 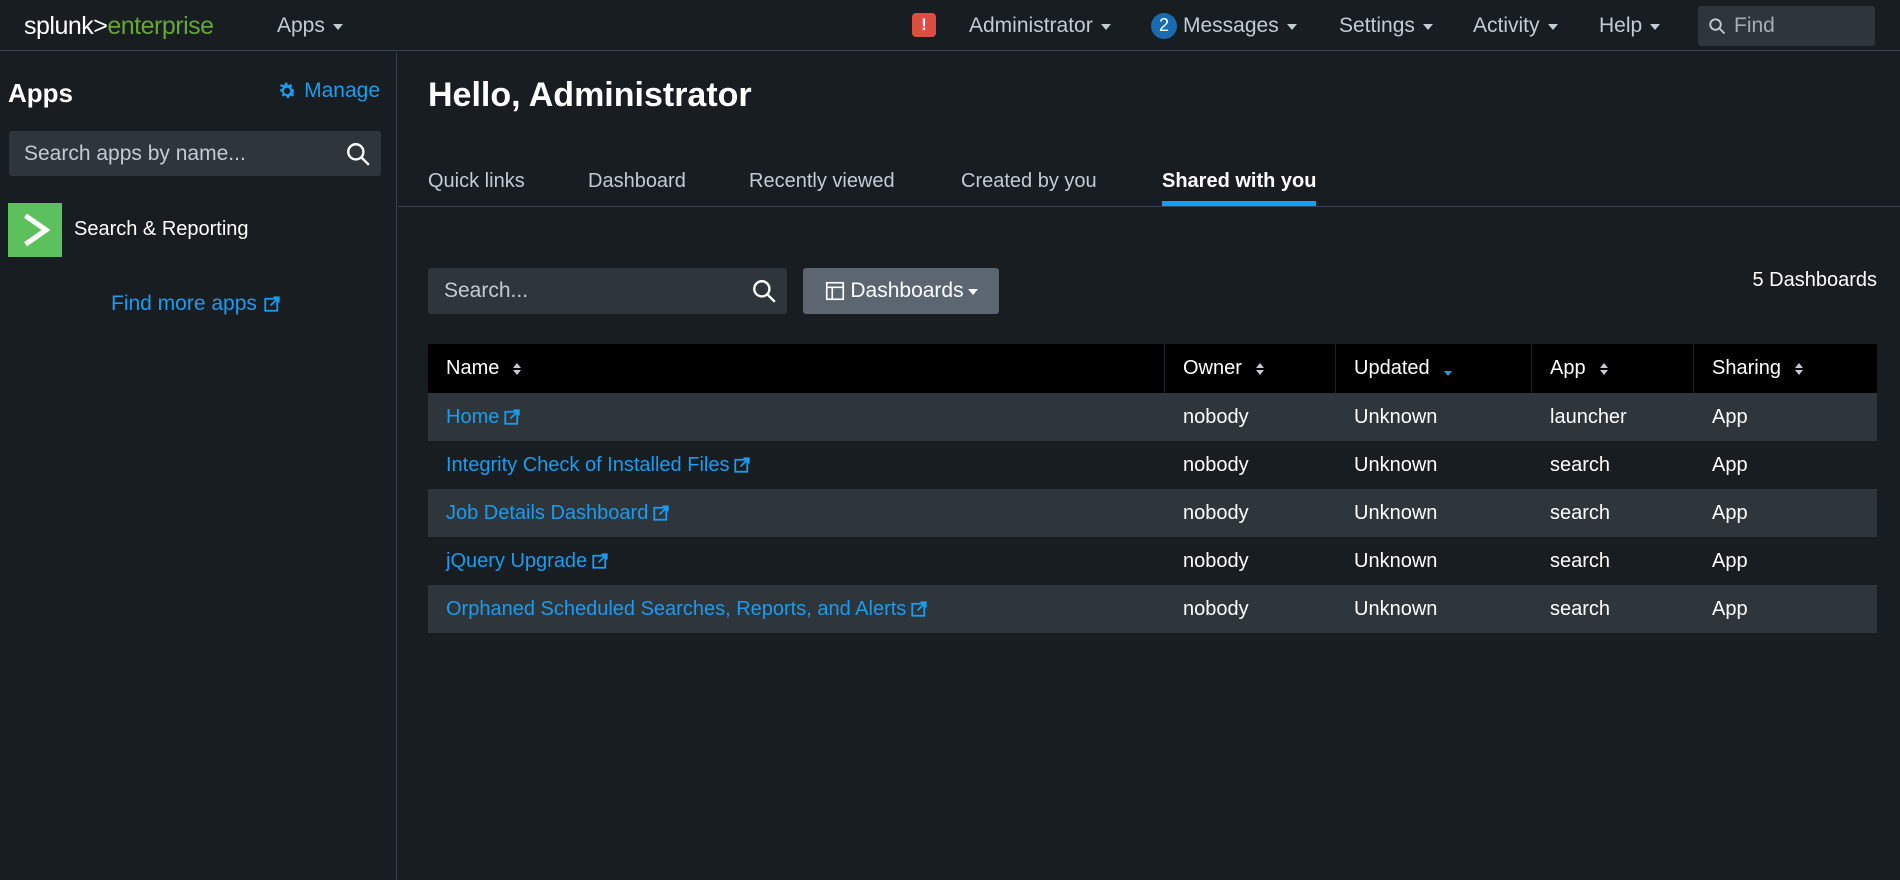 What do you see at coordinates (1392, 368) in the screenshot?
I see `column-header-label: Updated` at bounding box center [1392, 368].